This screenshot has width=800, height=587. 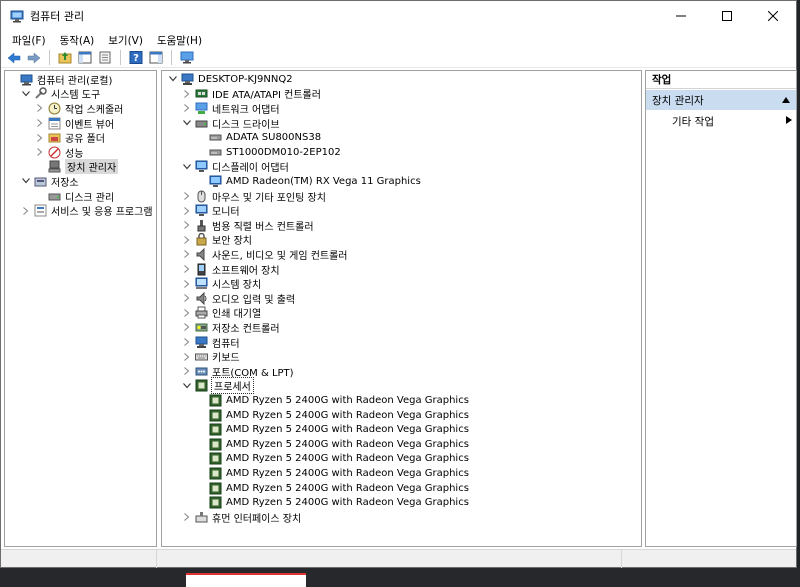 What do you see at coordinates (218, 386) in the screenshot?
I see `device-tree-item-row: 프로세서` at bounding box center [218, 386].